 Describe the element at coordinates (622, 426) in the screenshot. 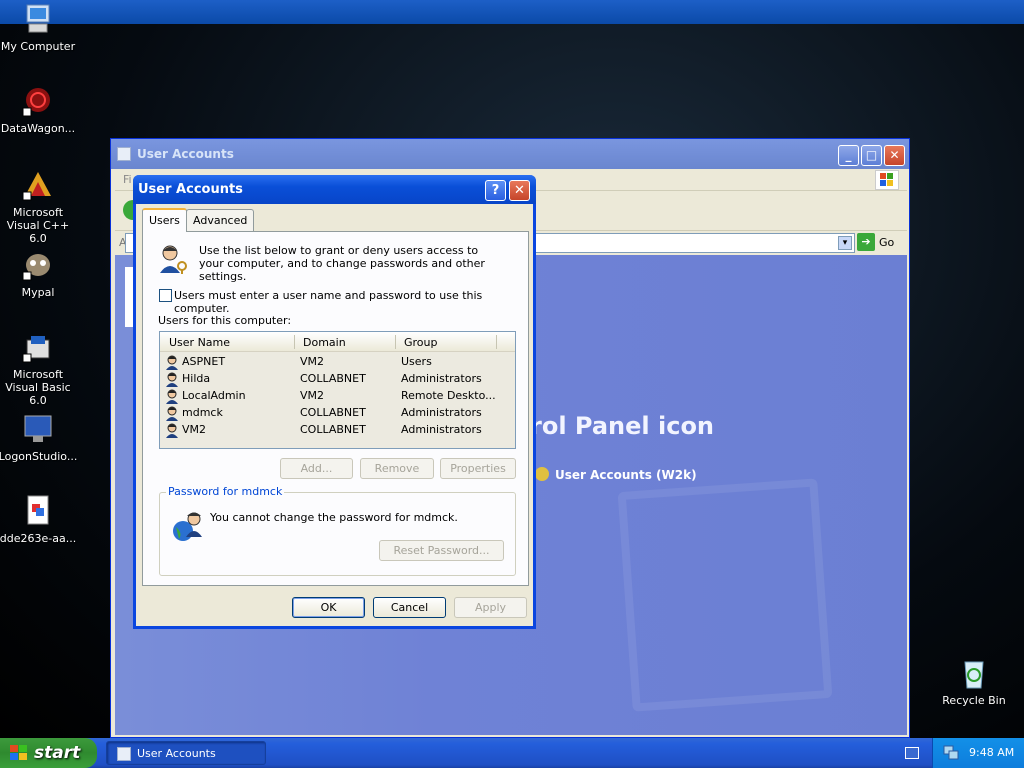

I see `panel-heading: rol Panel icon` at that location.